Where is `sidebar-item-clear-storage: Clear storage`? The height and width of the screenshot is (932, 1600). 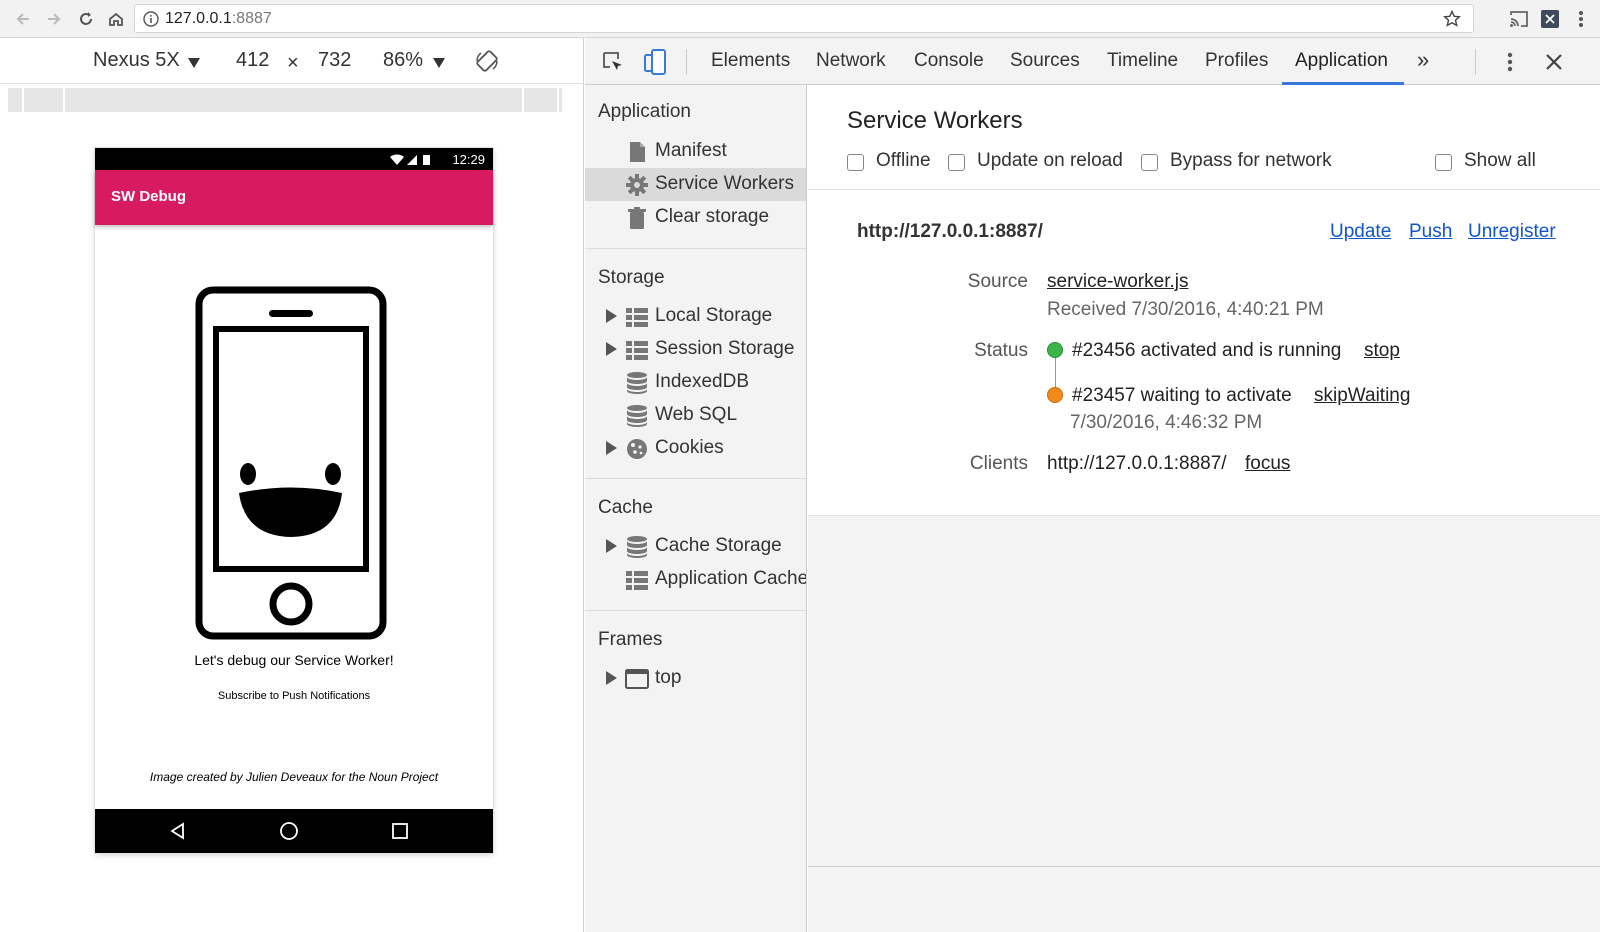 sidebar-item-clear-storage: Clear storage is located at coordinates (695, 217).